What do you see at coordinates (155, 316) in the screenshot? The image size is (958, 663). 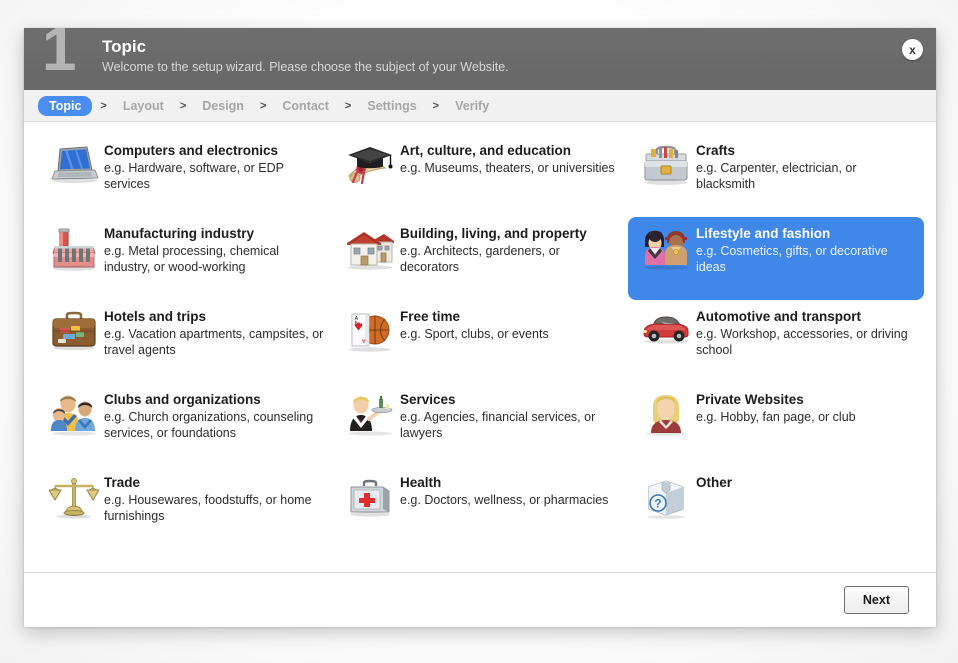 I see `topic-title: Hotels and trips` at bounding box center [155, 316].